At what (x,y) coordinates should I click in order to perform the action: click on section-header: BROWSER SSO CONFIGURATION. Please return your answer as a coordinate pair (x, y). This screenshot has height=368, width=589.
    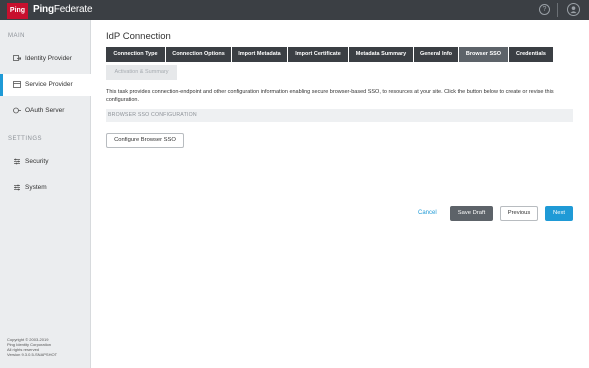
    Looking at the image, I should click on (339, 115).